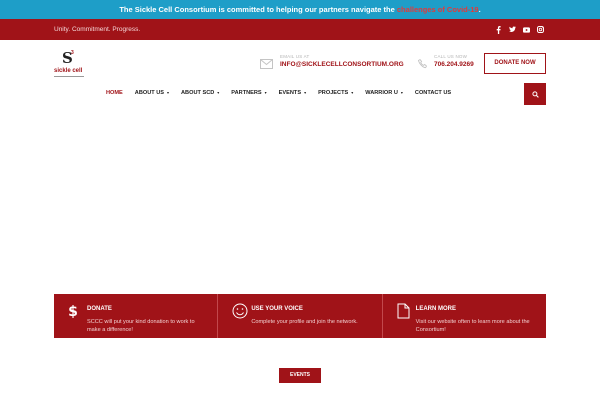 Image resolution: width=600 pixels, height=400 pixels. I want to click on email-label: EMAIL US AT, so click(295, 56).